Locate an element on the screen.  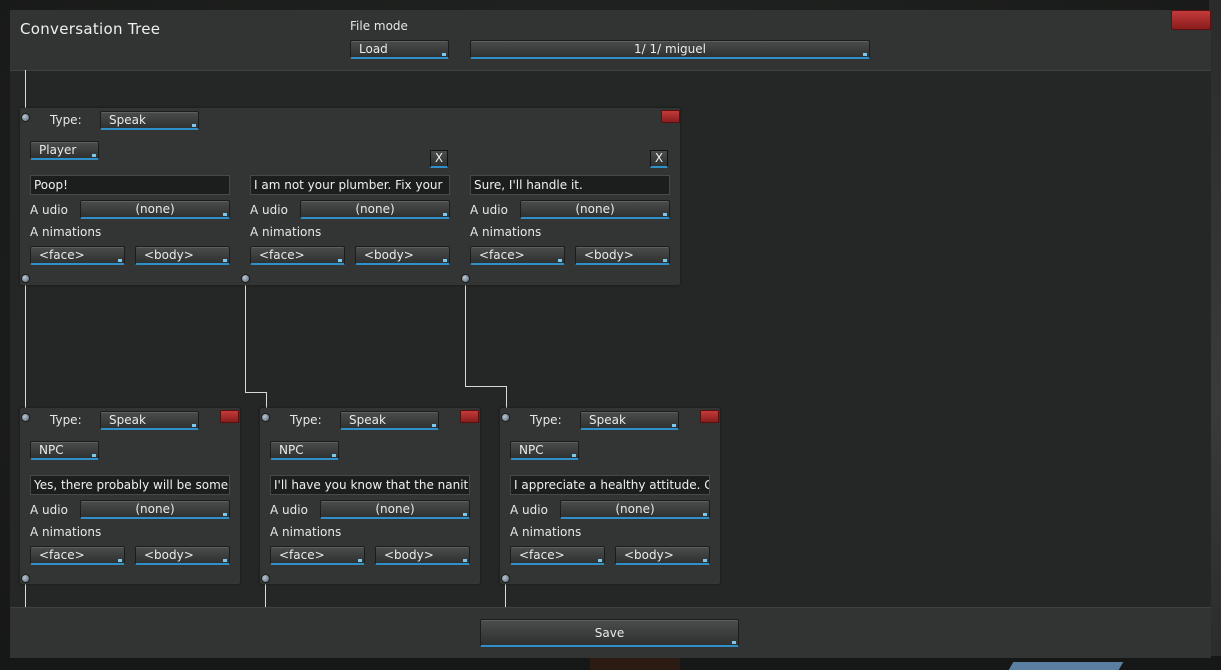
response-text-field: Yes, there probably will be some. is located at coordinates (130, 485).